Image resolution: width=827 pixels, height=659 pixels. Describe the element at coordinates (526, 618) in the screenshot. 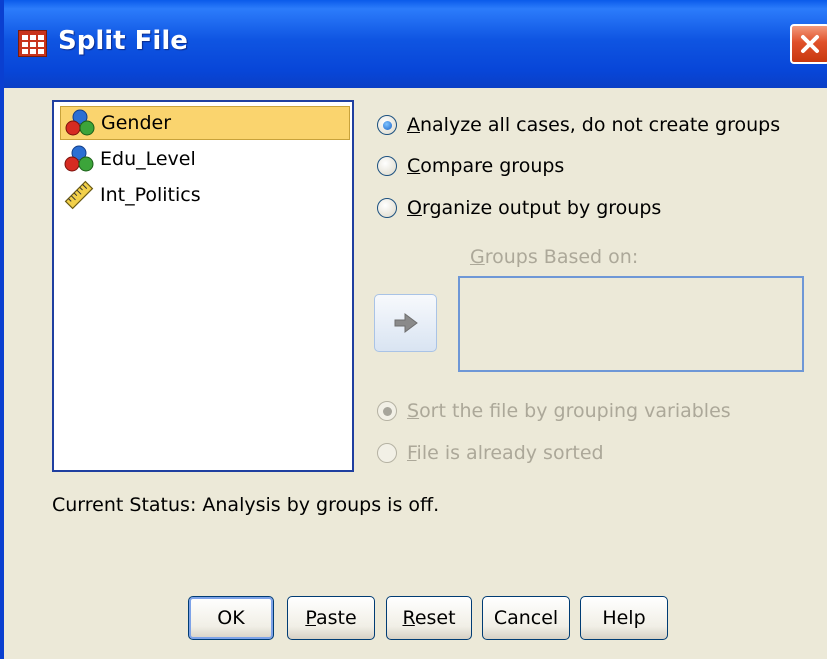

I see `cancel-button: Cancel` at that location.